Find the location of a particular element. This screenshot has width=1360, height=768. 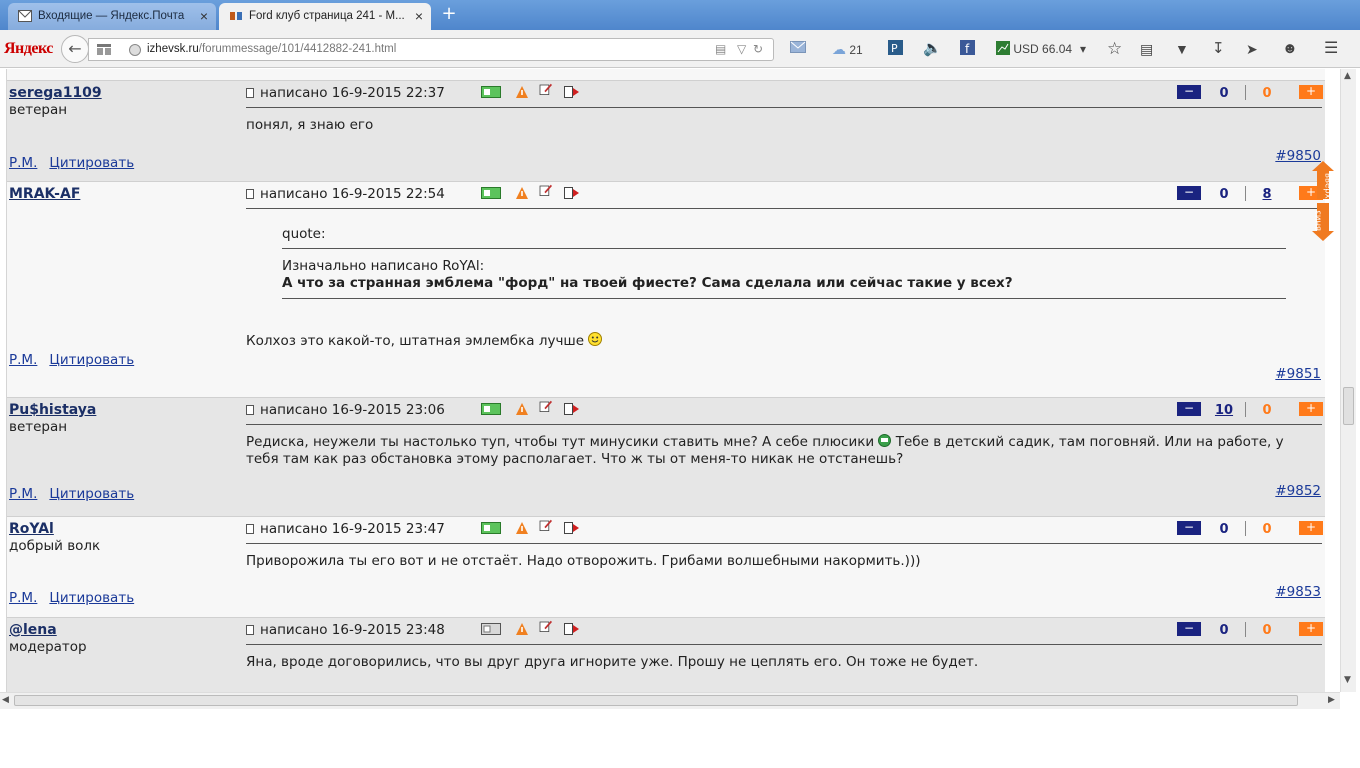

post-number: #9853 is located at coordinates (1298, 592).